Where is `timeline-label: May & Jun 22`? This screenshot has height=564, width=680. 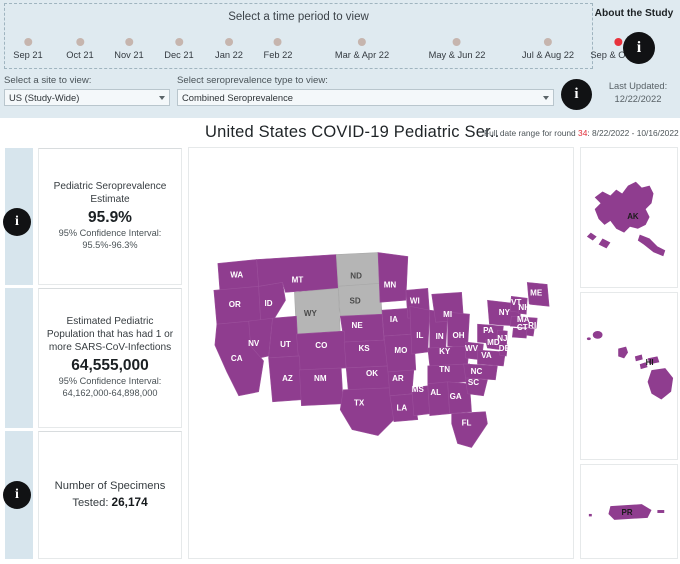 timeline-label: May & Jun 22 is located at coordinates (457, 55).